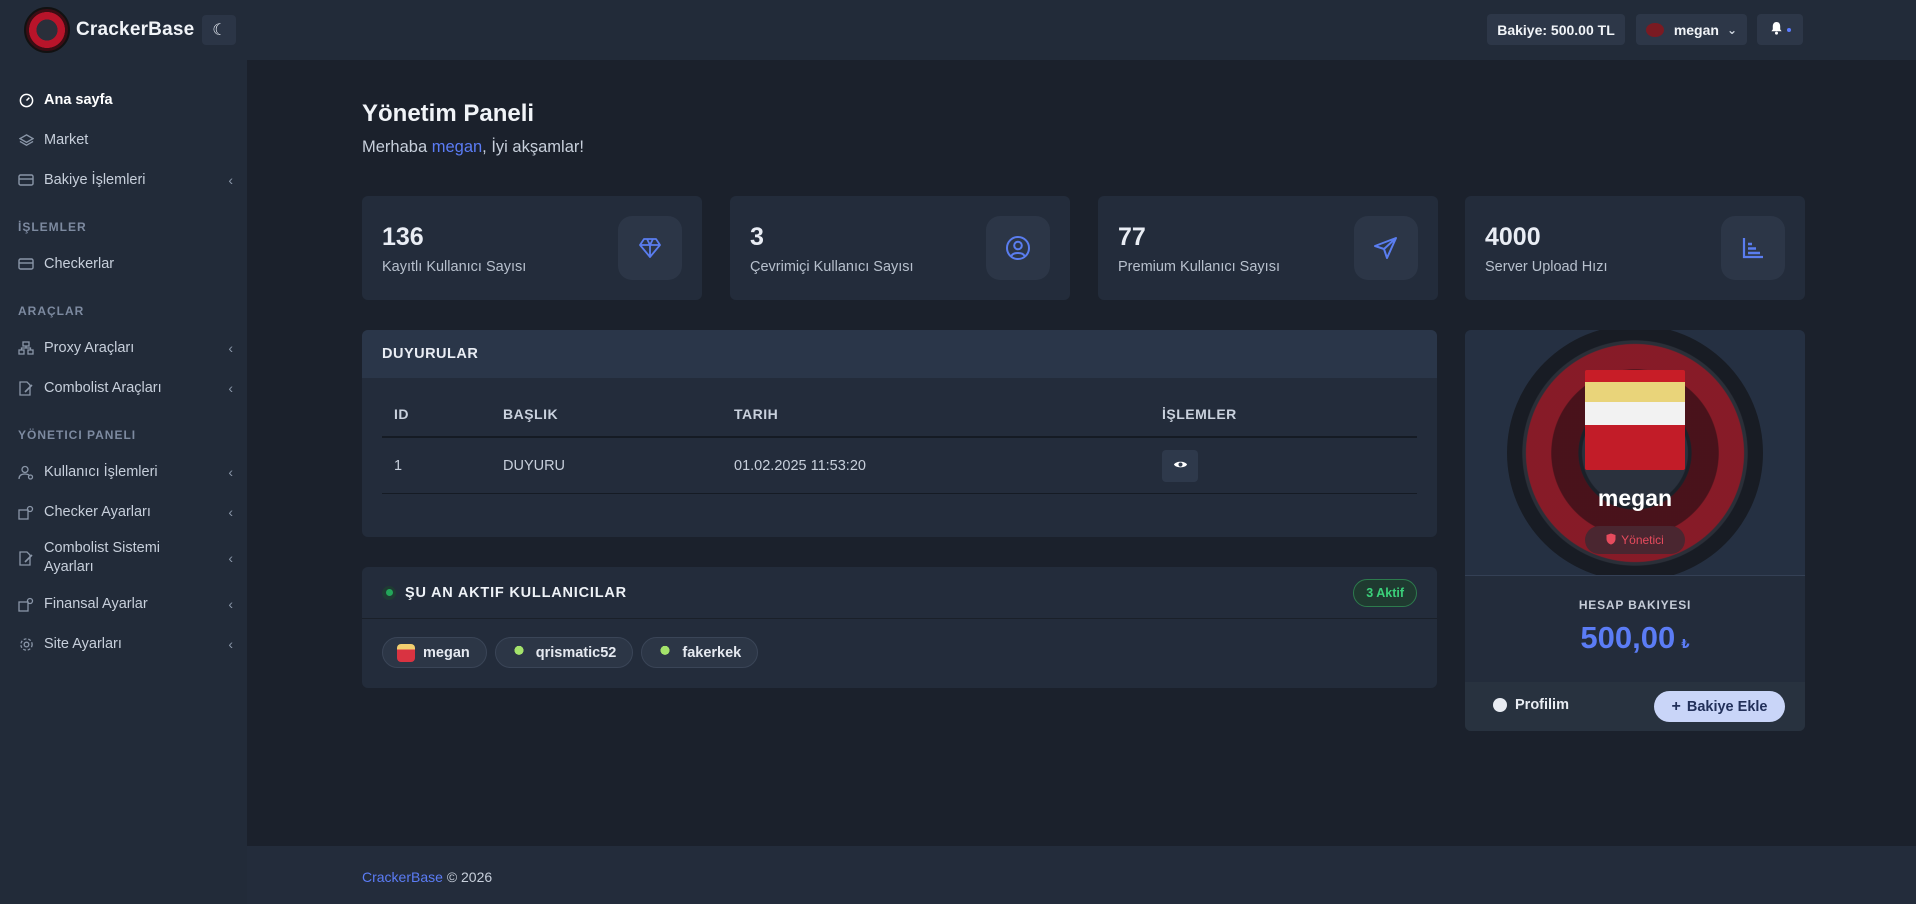 The image size is (1916, 904). Describe the element at coordinates (1635, 420) in the screenshot. I see `profile-avatar` at that location.